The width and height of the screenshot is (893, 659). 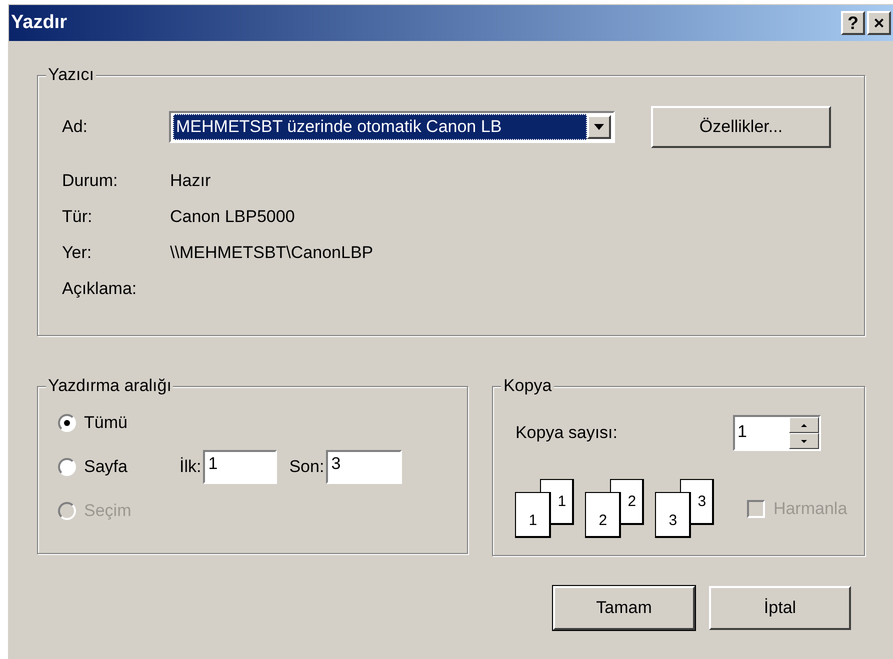 I want to click on title-bar-button: ?, so click(x=853, y=23).